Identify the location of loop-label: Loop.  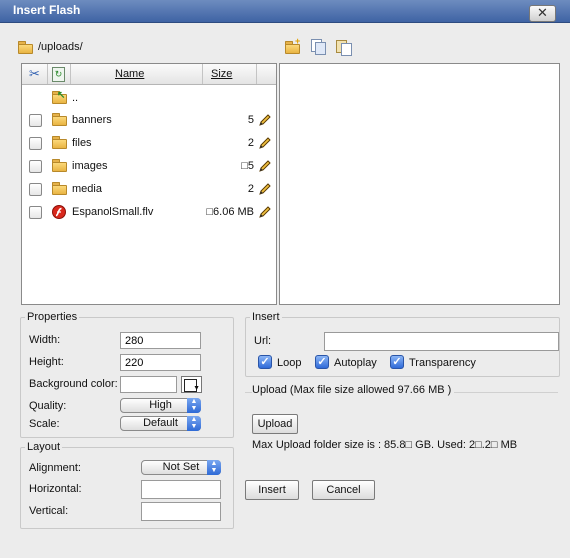
(289, 363).